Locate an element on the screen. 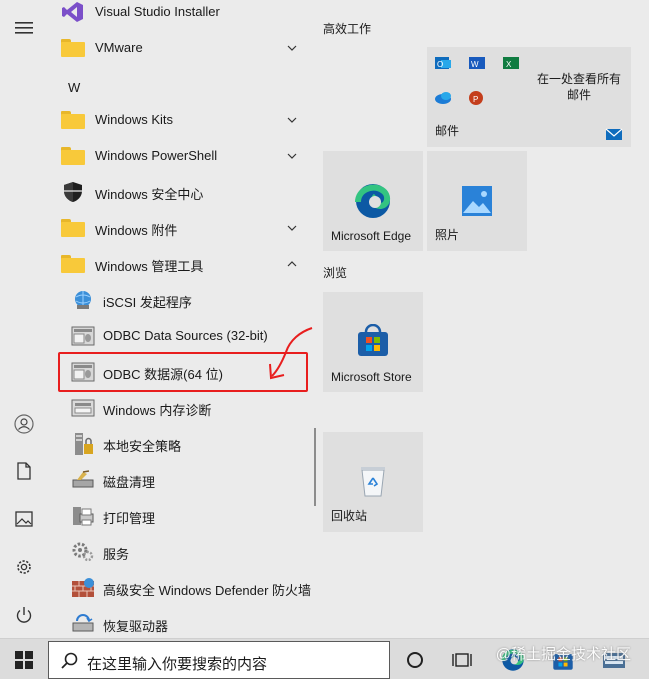  tile-label: Microsoft Edge is located at coordinates (371, 236).